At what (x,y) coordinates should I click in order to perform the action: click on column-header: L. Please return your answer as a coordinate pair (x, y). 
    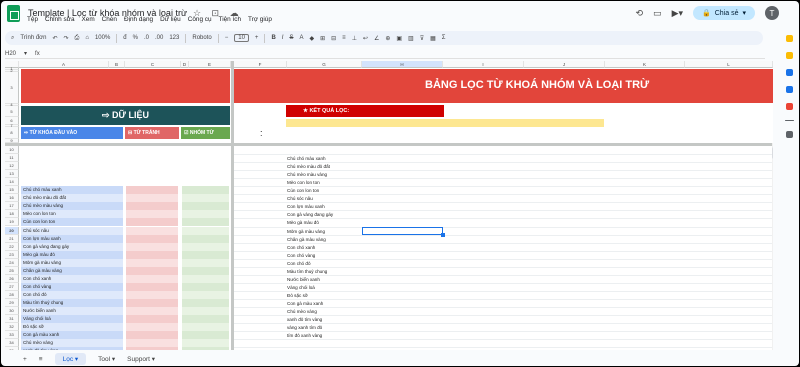
    Looking at the image, I should click on (729, 64).